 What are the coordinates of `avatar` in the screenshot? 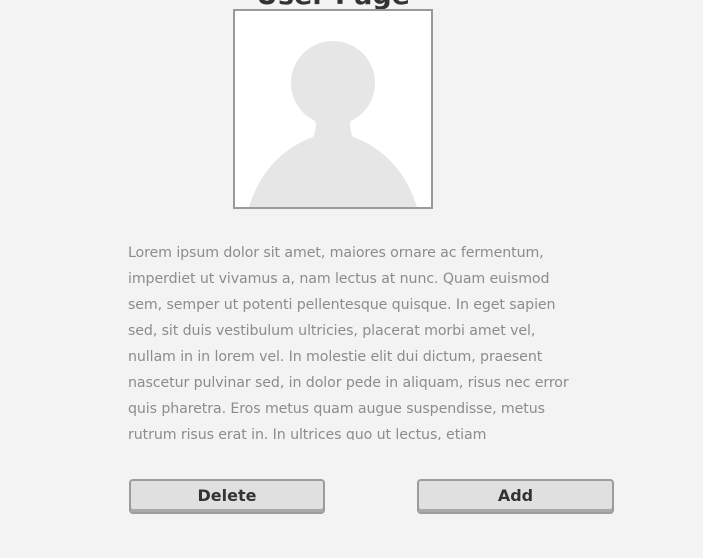 It's located at (333, 109).